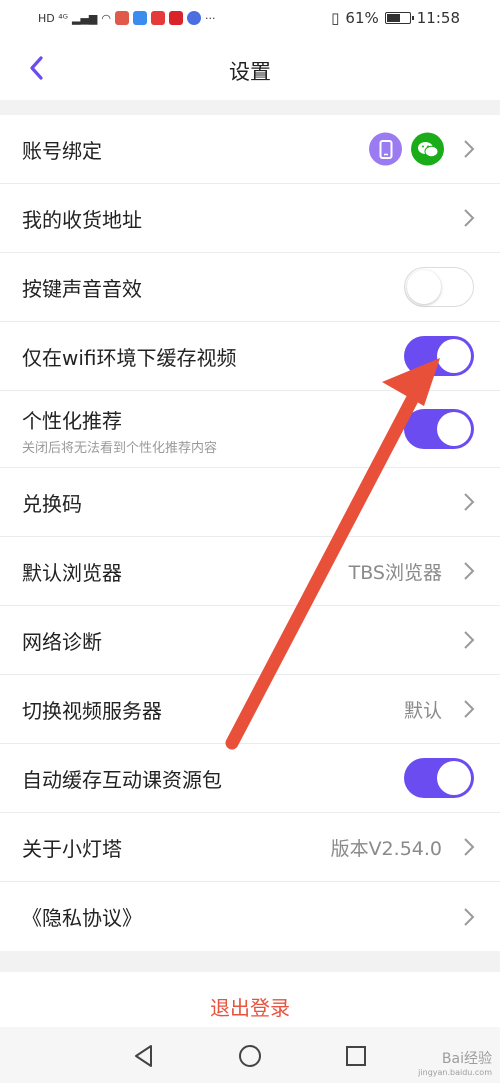 The height and width of the screenshot is (1083, 500). I want to click on row-label: 自动缓存互动课资源包, so click(122, 779).